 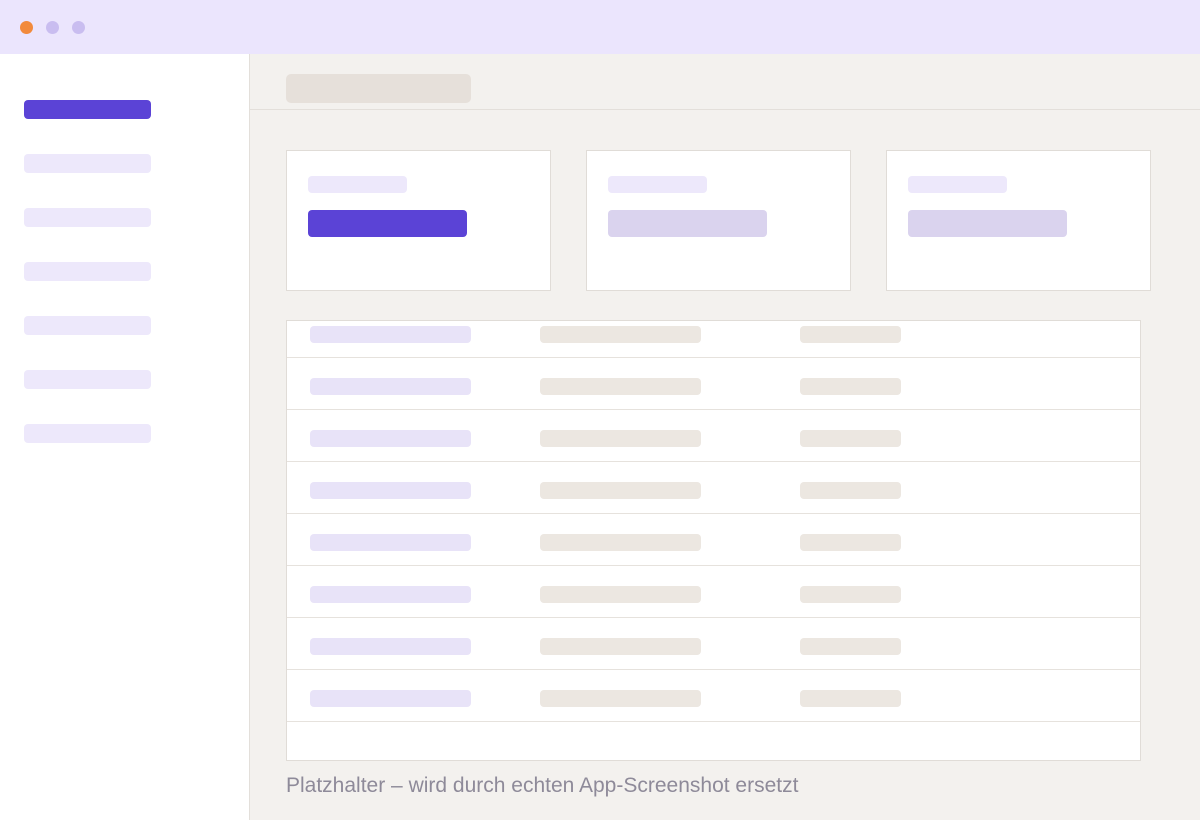 I want to click on stat-card-primary, so click(x=418, y=220).